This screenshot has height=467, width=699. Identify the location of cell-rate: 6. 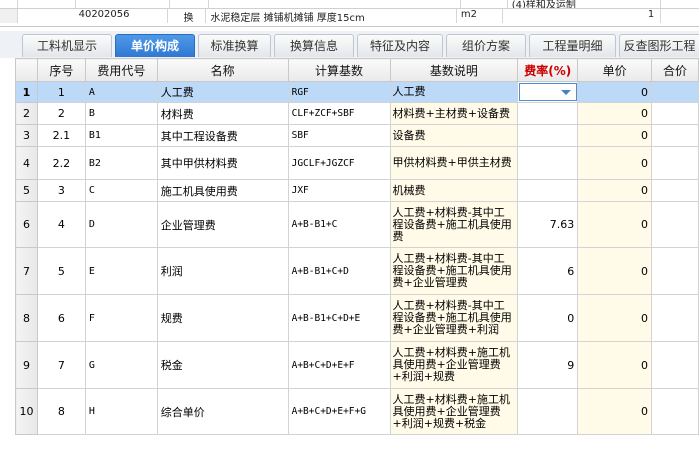
(548, 271).